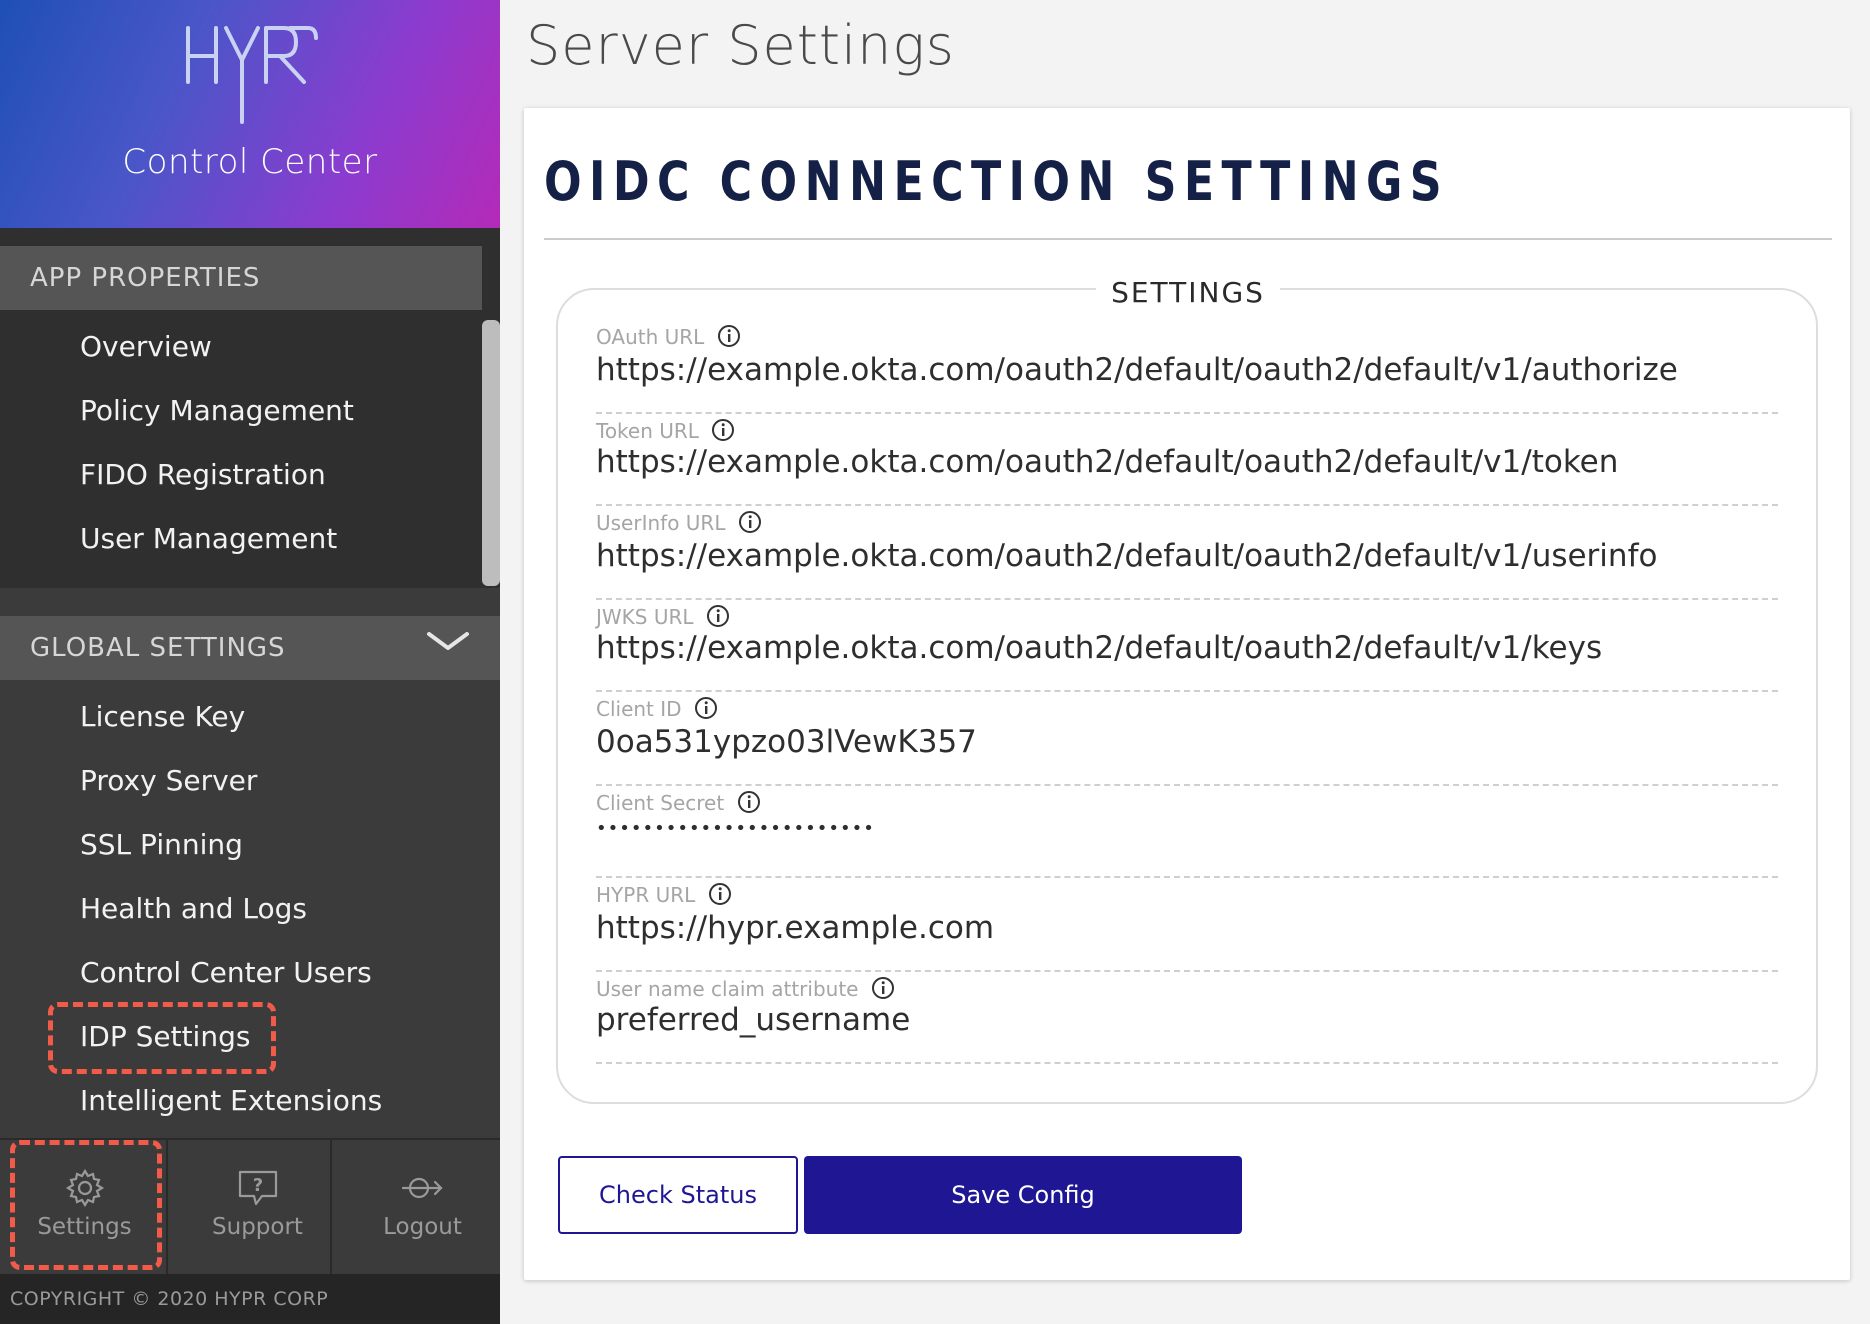  I want to click on token-url-label: Token URL, so click(665, 430).